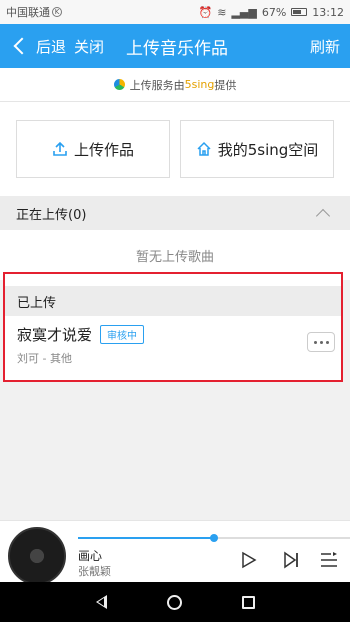 The height and width of the screenshot is (622, 350). Describe the element at coordinates (146, 538) in the screenshot. I see `progress-fill` at that location.